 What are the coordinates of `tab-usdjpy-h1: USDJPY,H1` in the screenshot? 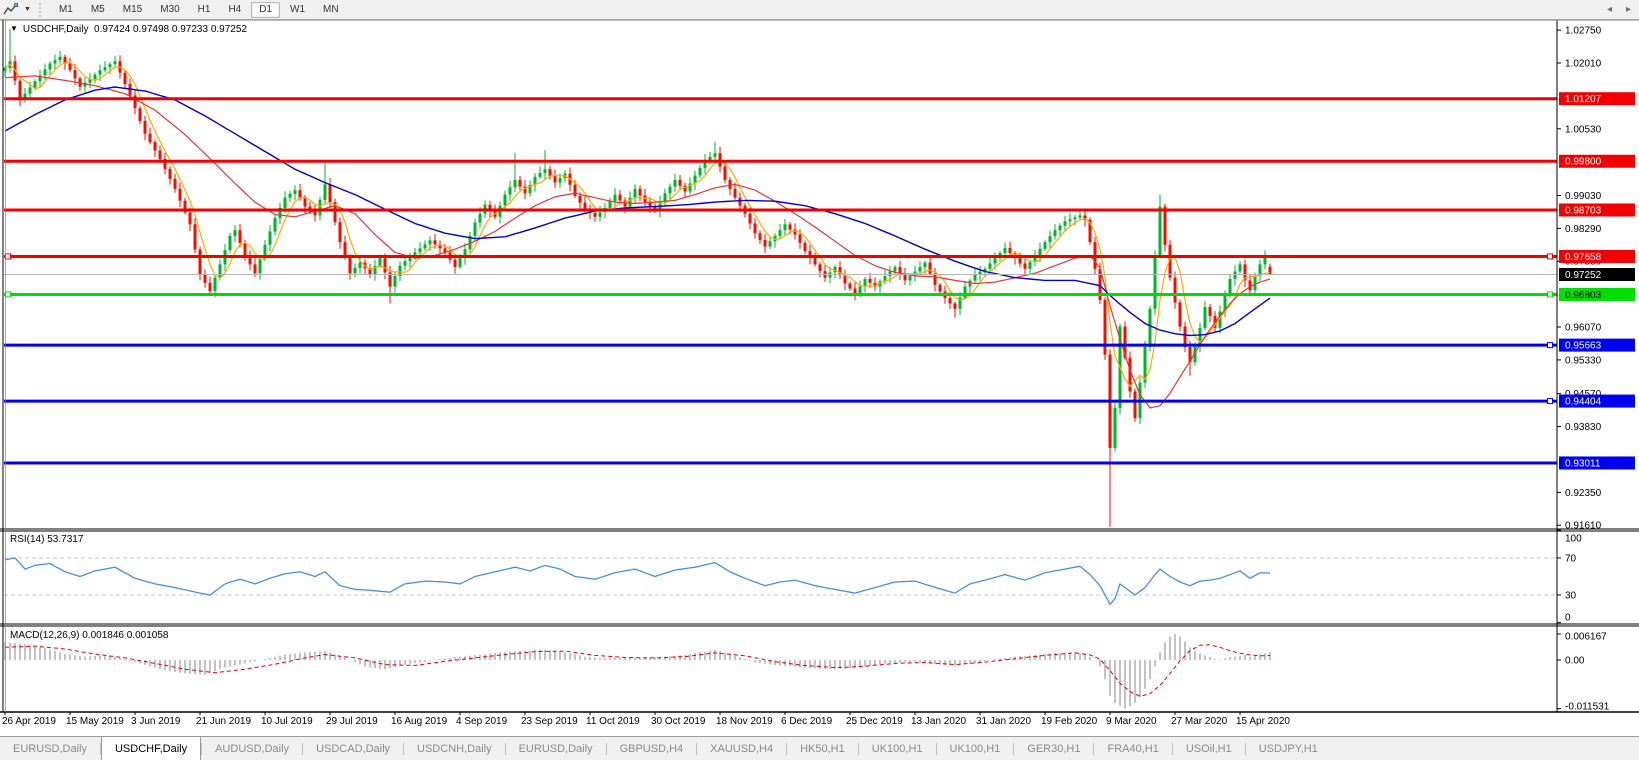 It's located at (1288, 748).